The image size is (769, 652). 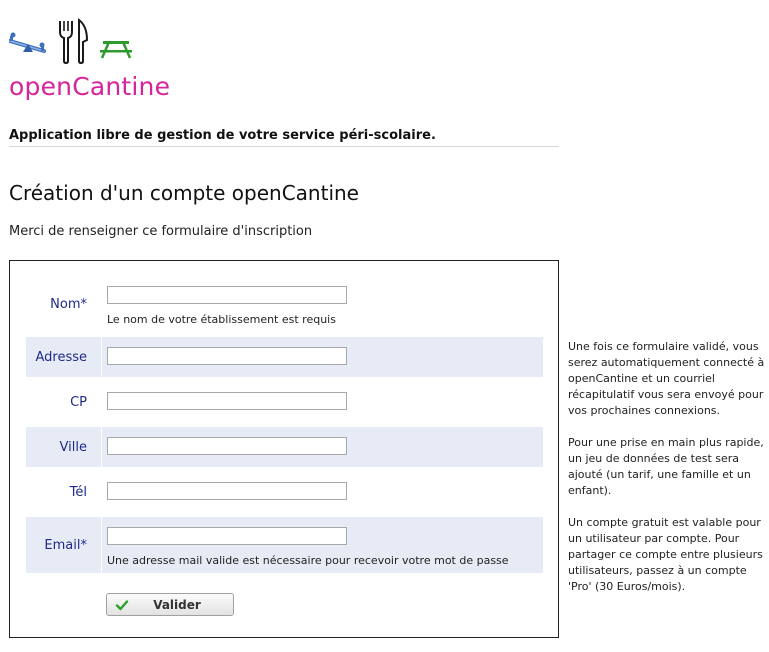 What do you see at coordinates (64, 492) in the screenshot?
I see `tel-label: Tél` at bounding box center [64, 492].